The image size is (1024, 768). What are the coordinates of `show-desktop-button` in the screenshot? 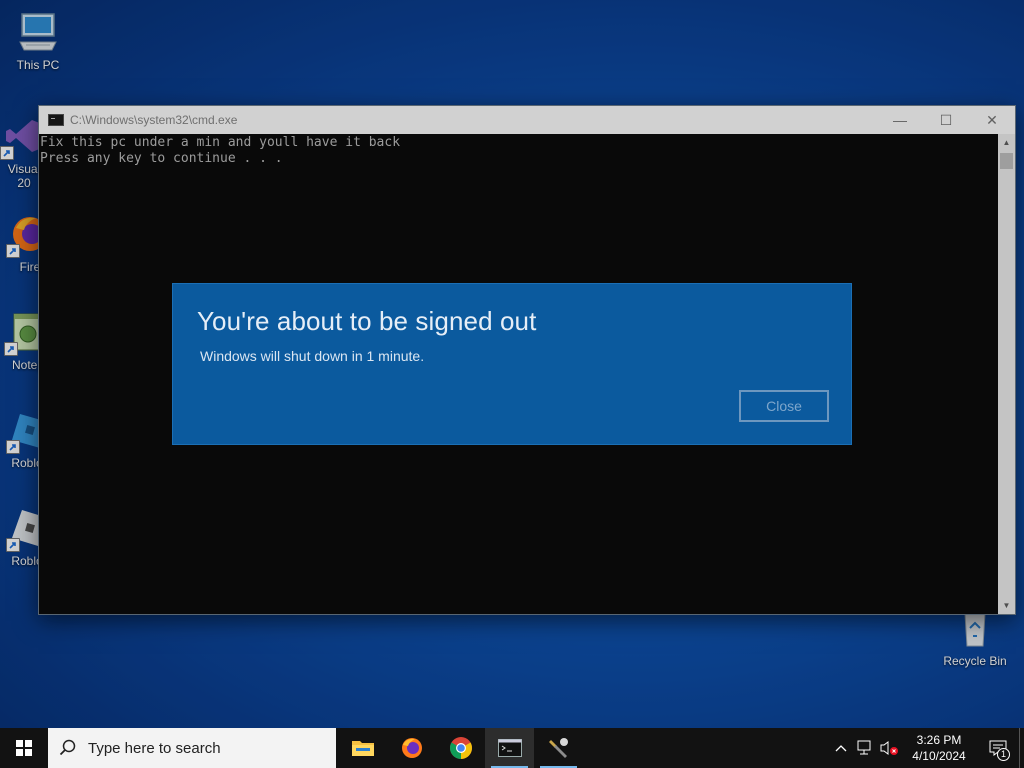 It's located at (1021, 748).